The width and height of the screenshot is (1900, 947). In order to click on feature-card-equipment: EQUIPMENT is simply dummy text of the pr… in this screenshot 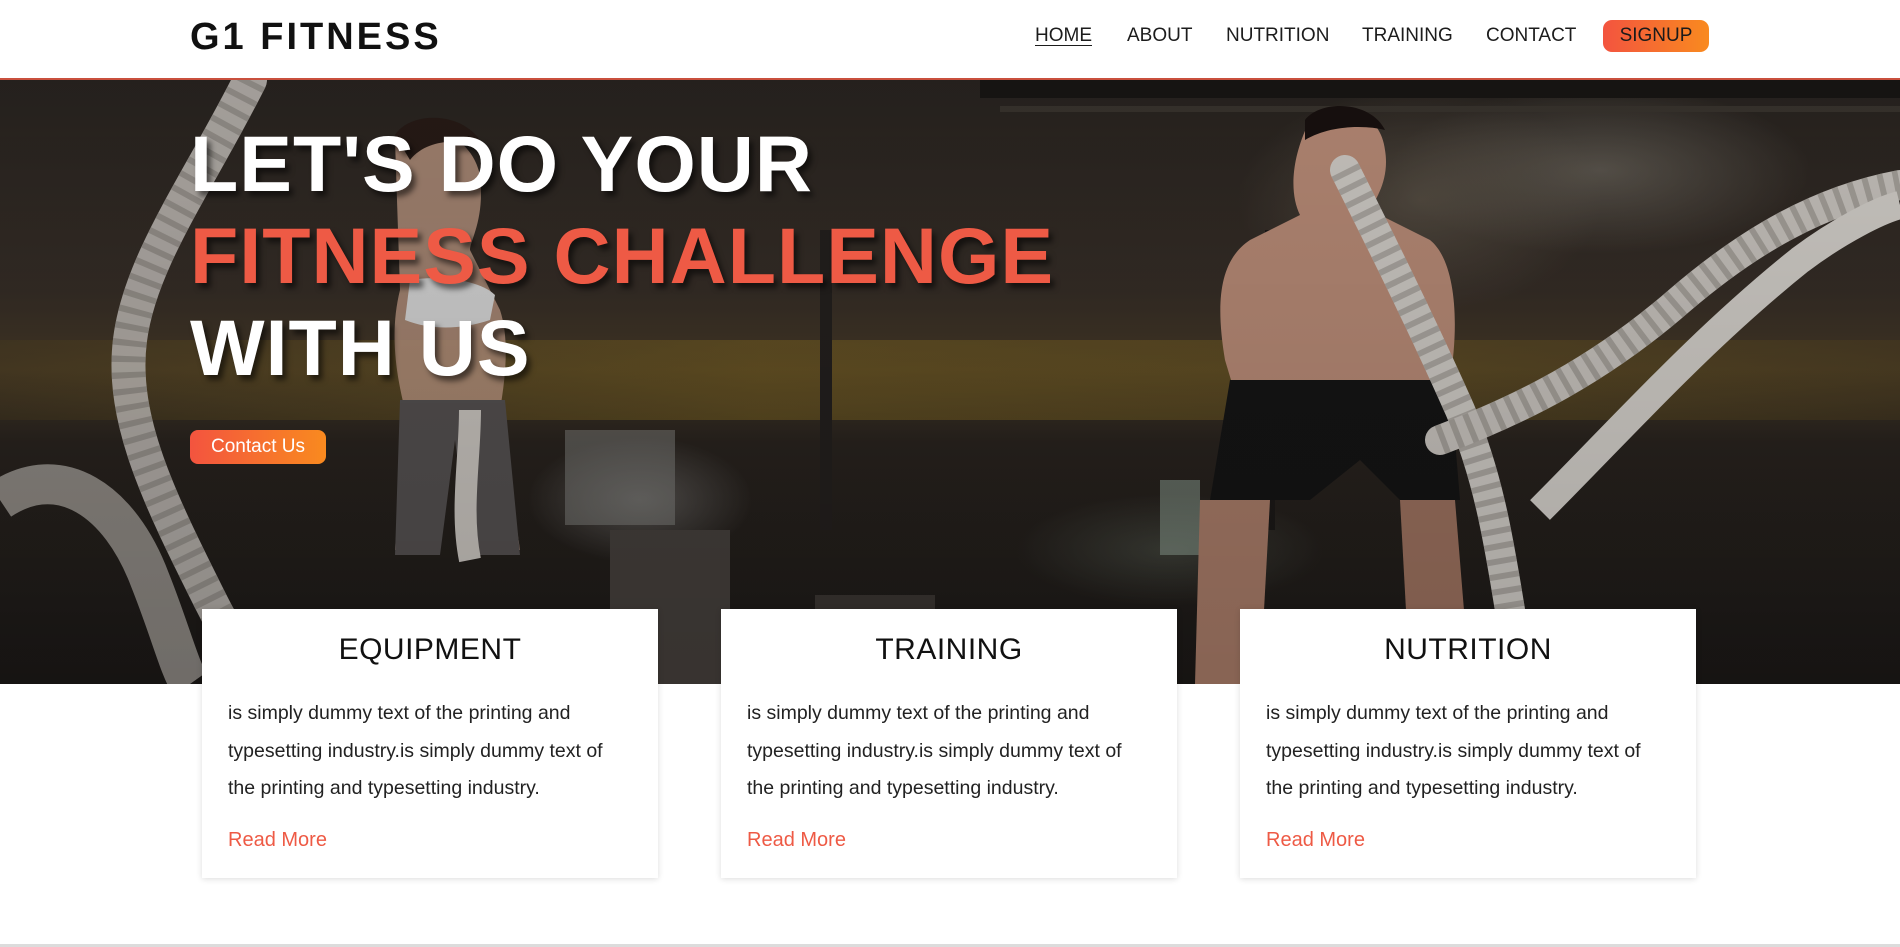, I will do `click(430, 743)`.